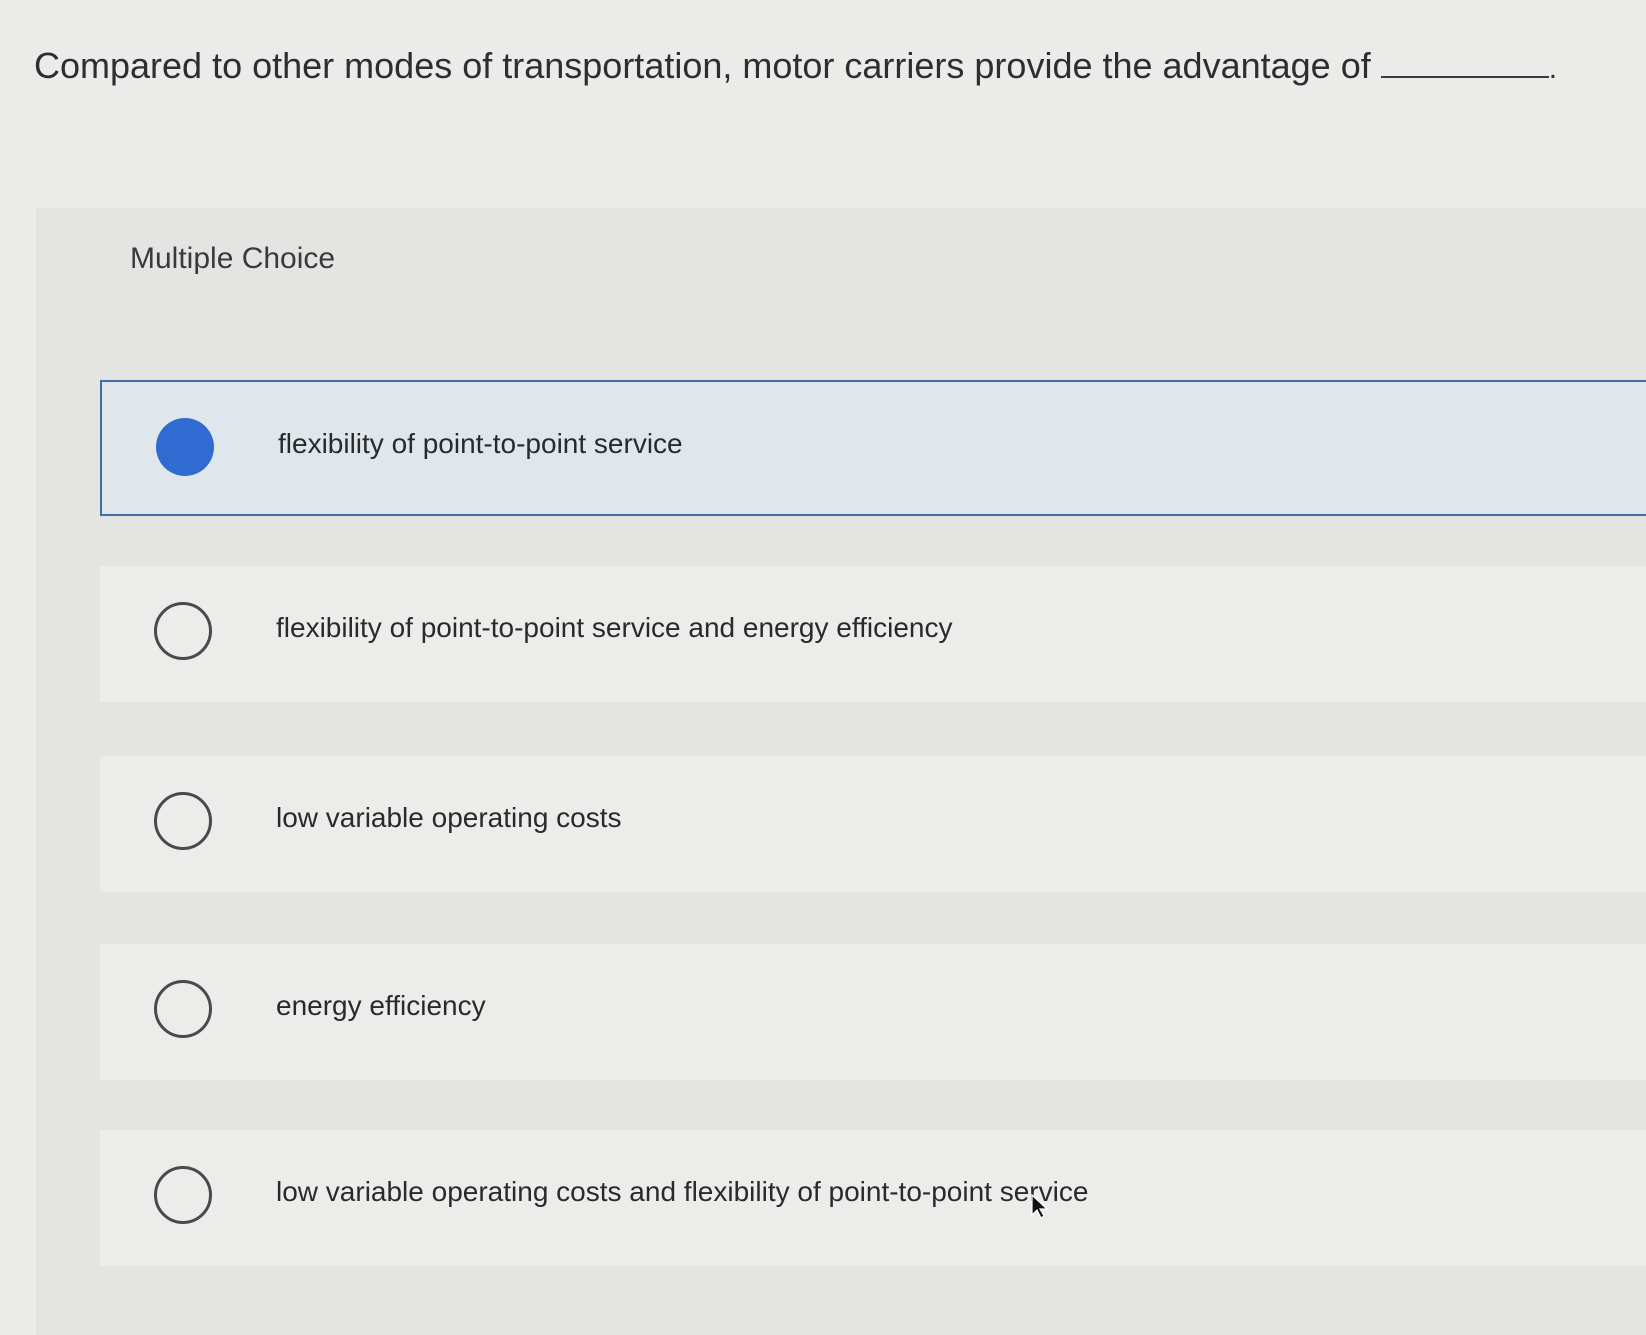 The width and height of the screenshot is (1646, 1335). I want to click on mouse-pointer-icon, so click(1040, 1206).